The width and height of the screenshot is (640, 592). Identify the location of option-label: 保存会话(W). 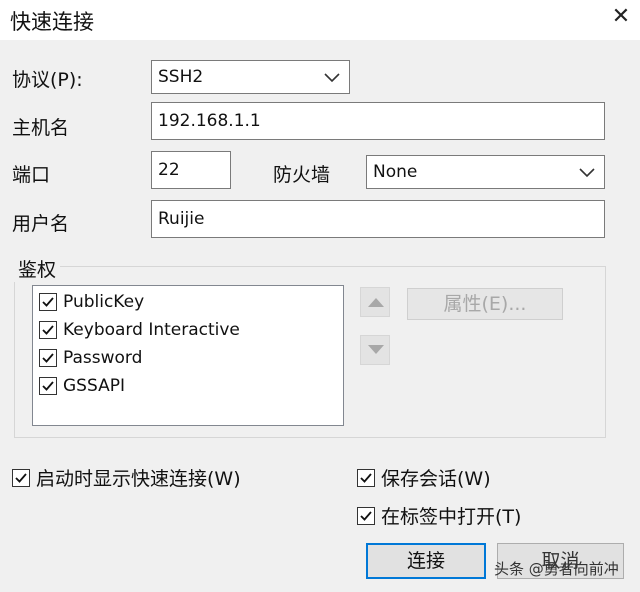
(436, 479).